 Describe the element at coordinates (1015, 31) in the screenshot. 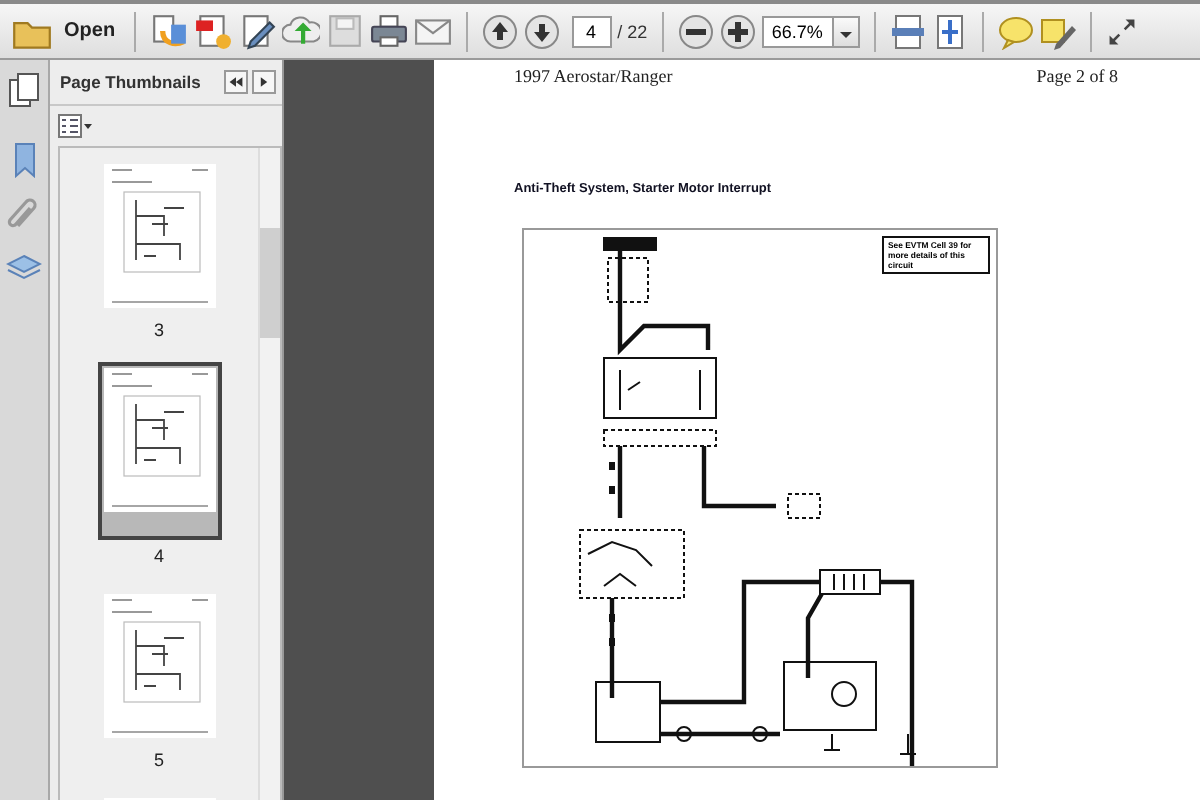

I see `comment-icon` at that location.